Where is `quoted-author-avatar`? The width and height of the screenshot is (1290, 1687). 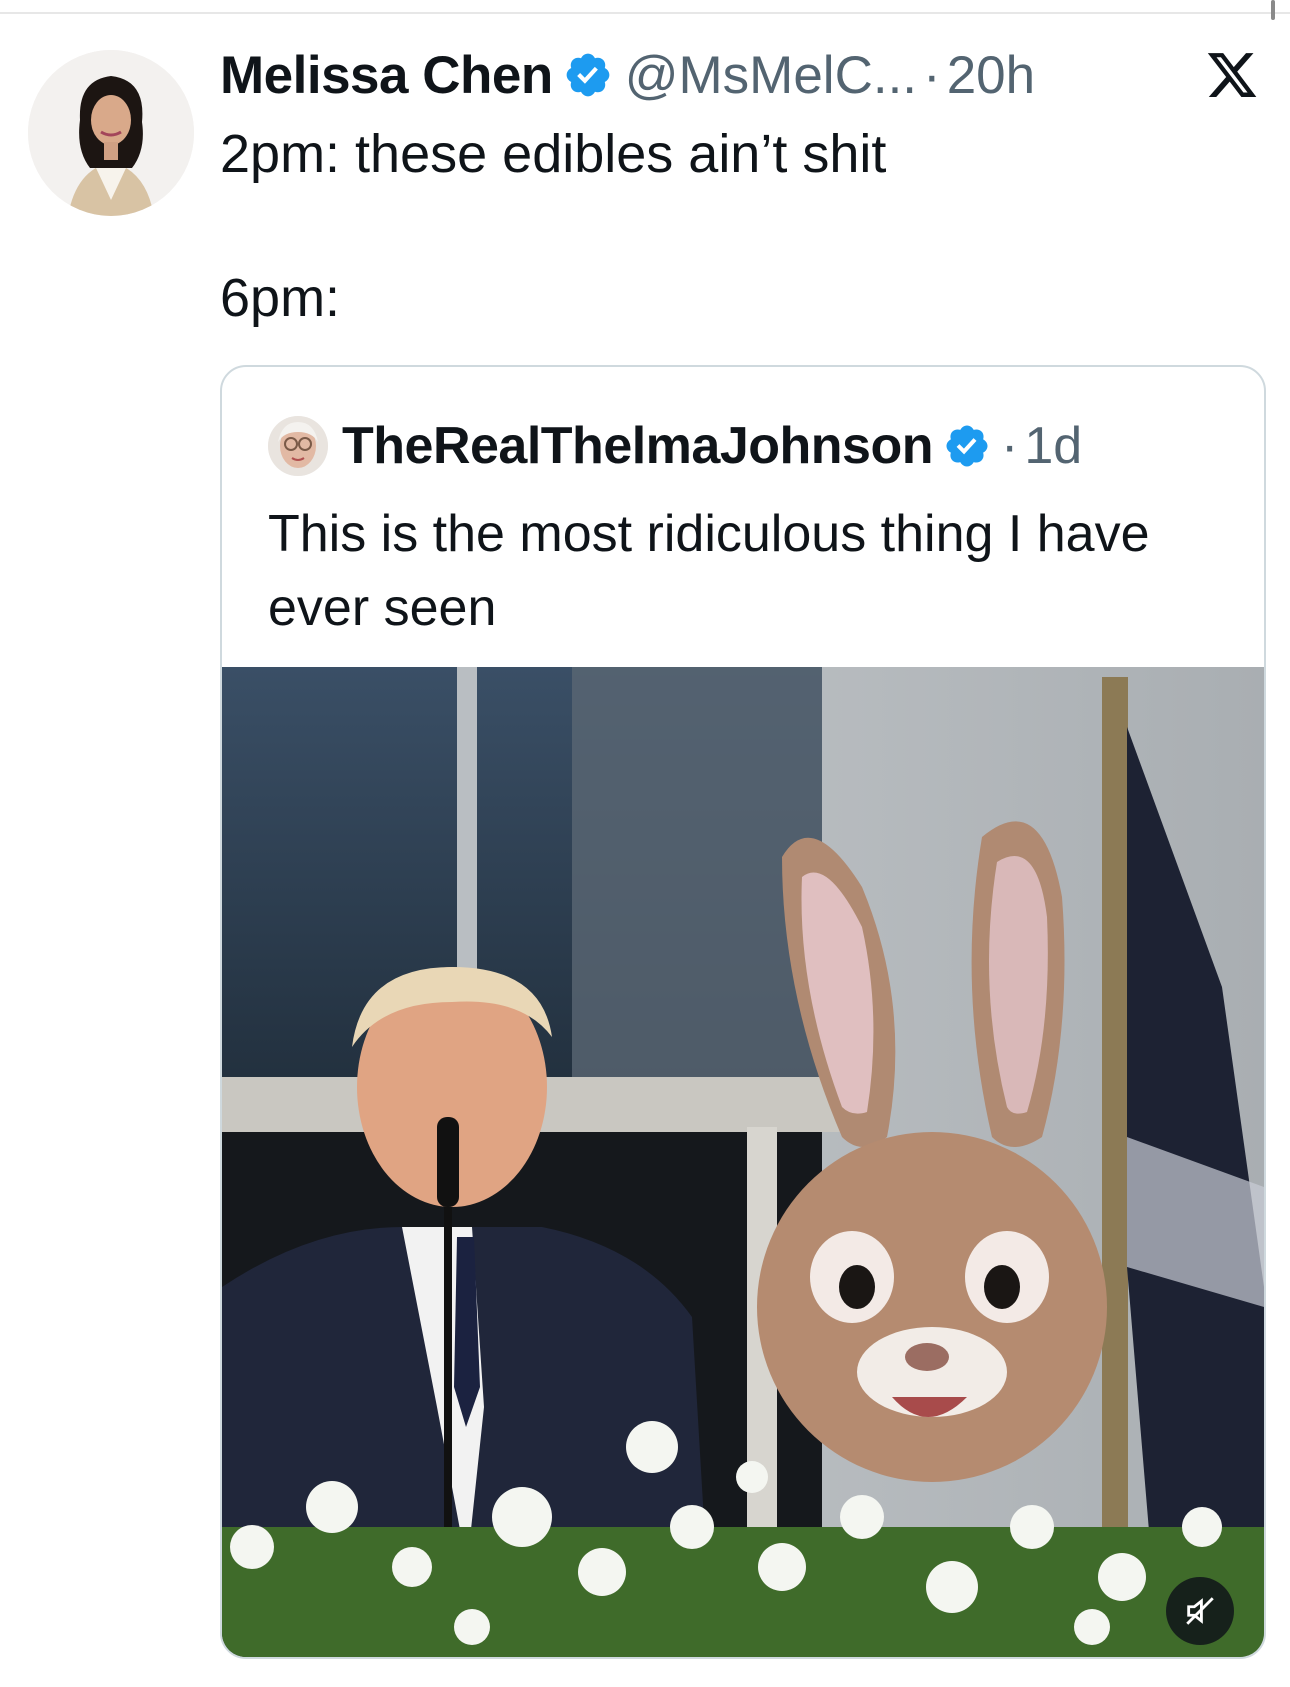
quoted-author-avatar is located at coordinates (298, 446).